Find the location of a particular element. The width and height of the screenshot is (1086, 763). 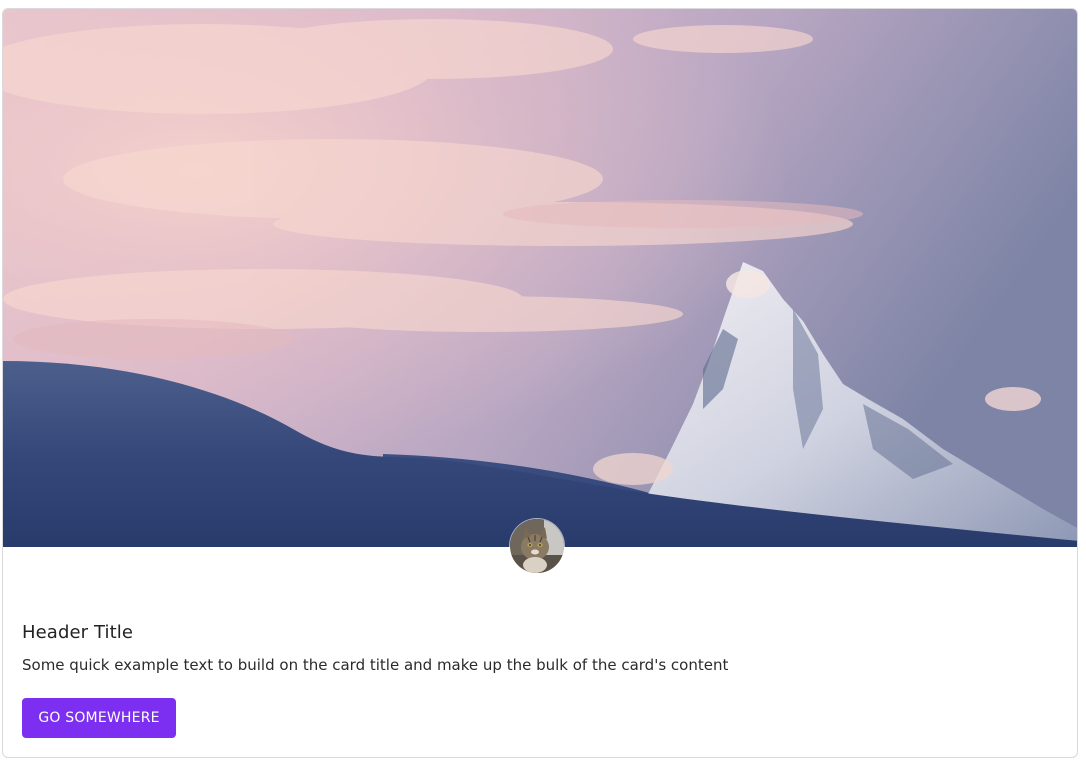

go-somewhere-button: GO SOMEWHERE is located at coordinates (99, 718).